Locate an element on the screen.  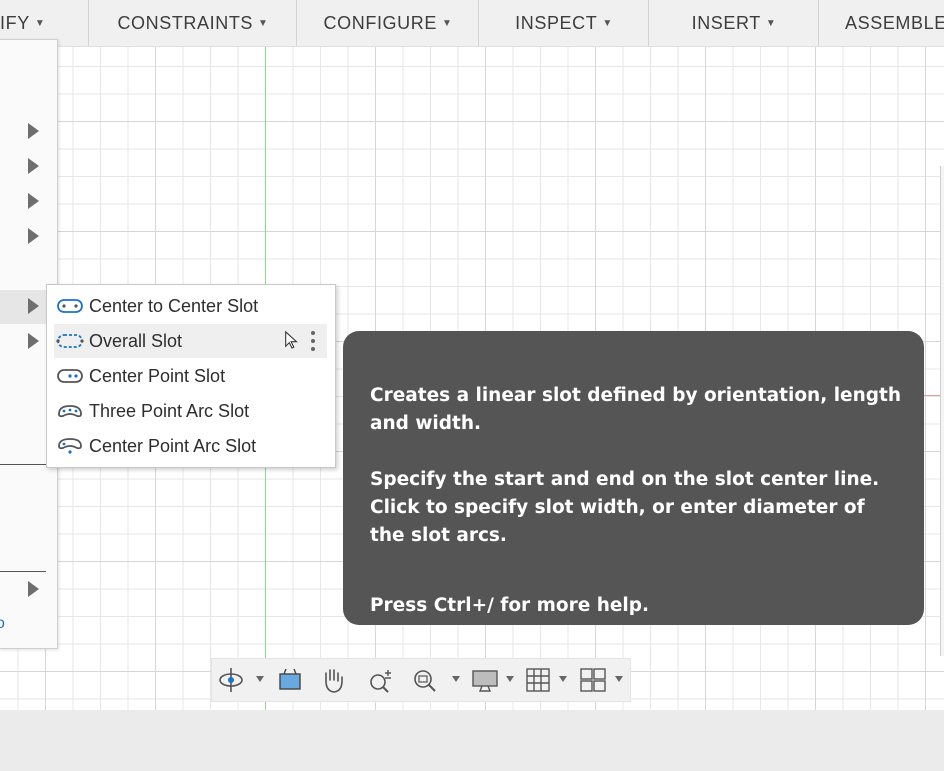
menu-item-label: Overall Slot is located at coordinates (136, 340).